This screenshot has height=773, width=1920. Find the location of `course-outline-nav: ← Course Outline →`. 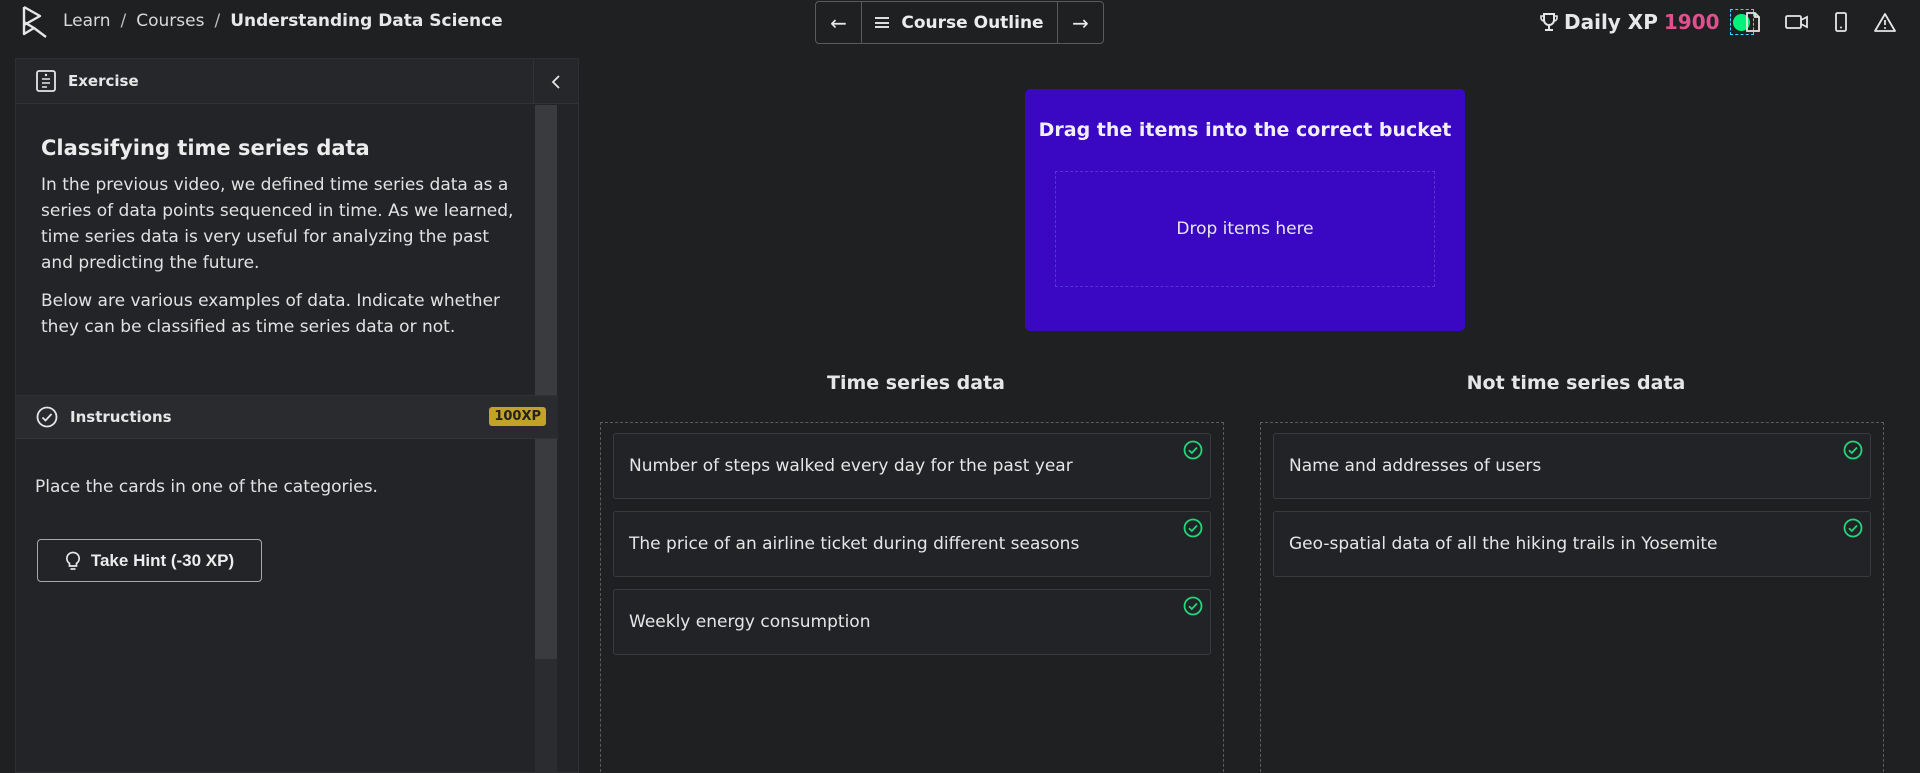

course-outline-nav: ← Course Outline → is located at coordinates (959, 22).